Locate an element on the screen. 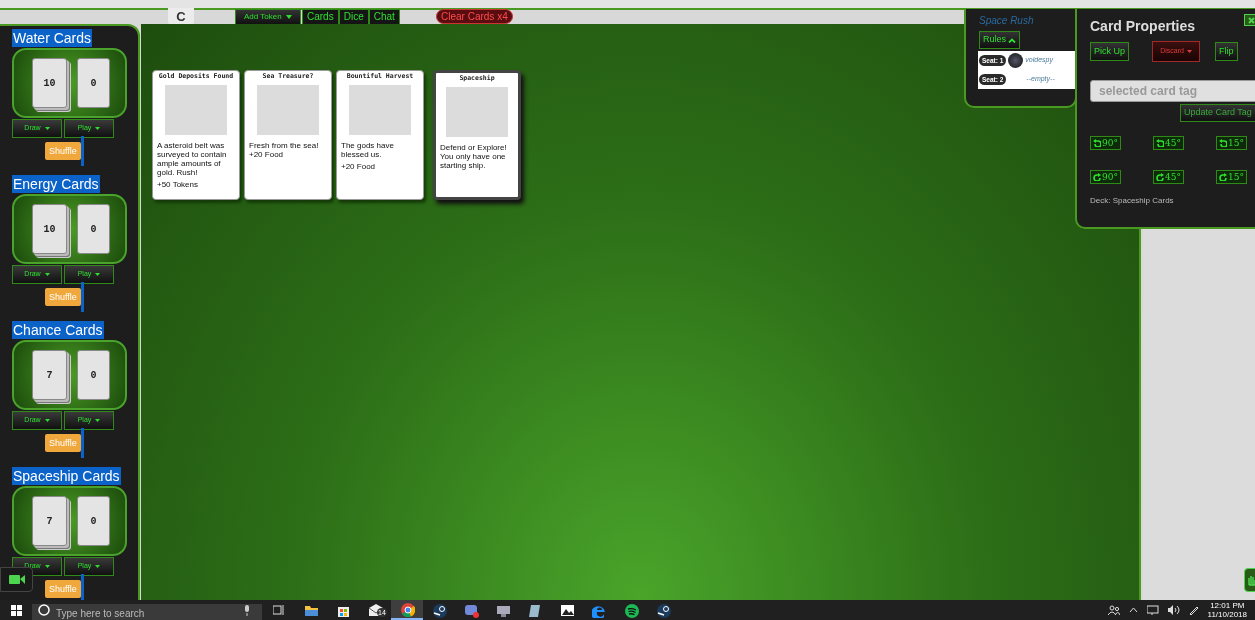 This screenshot has height=620, width=1255. add-token-button: Add Token is located at coordinates (268, 17).